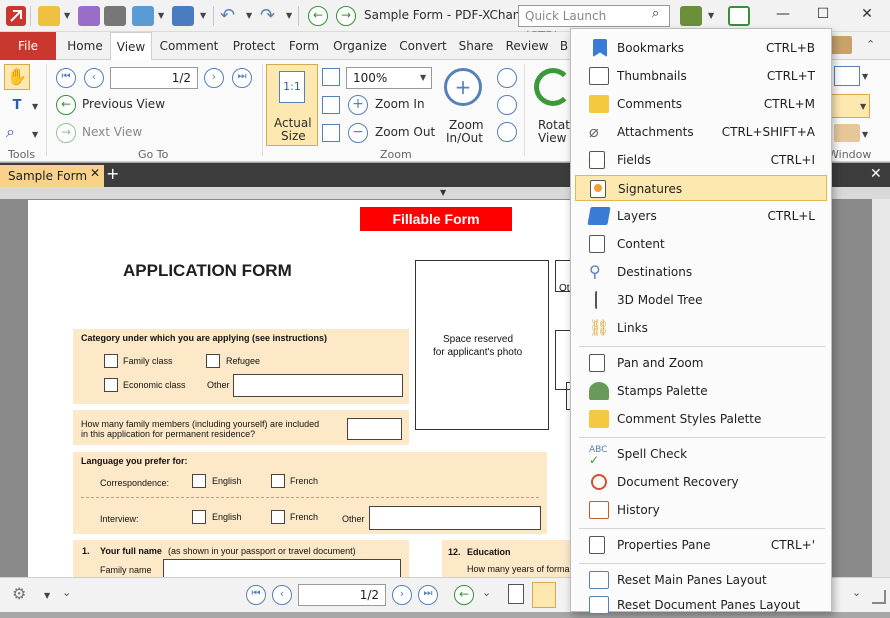 Image resolution: width=890 pixels, height=618 pixels. I want to click on tab-view: View, so click(131, 46).